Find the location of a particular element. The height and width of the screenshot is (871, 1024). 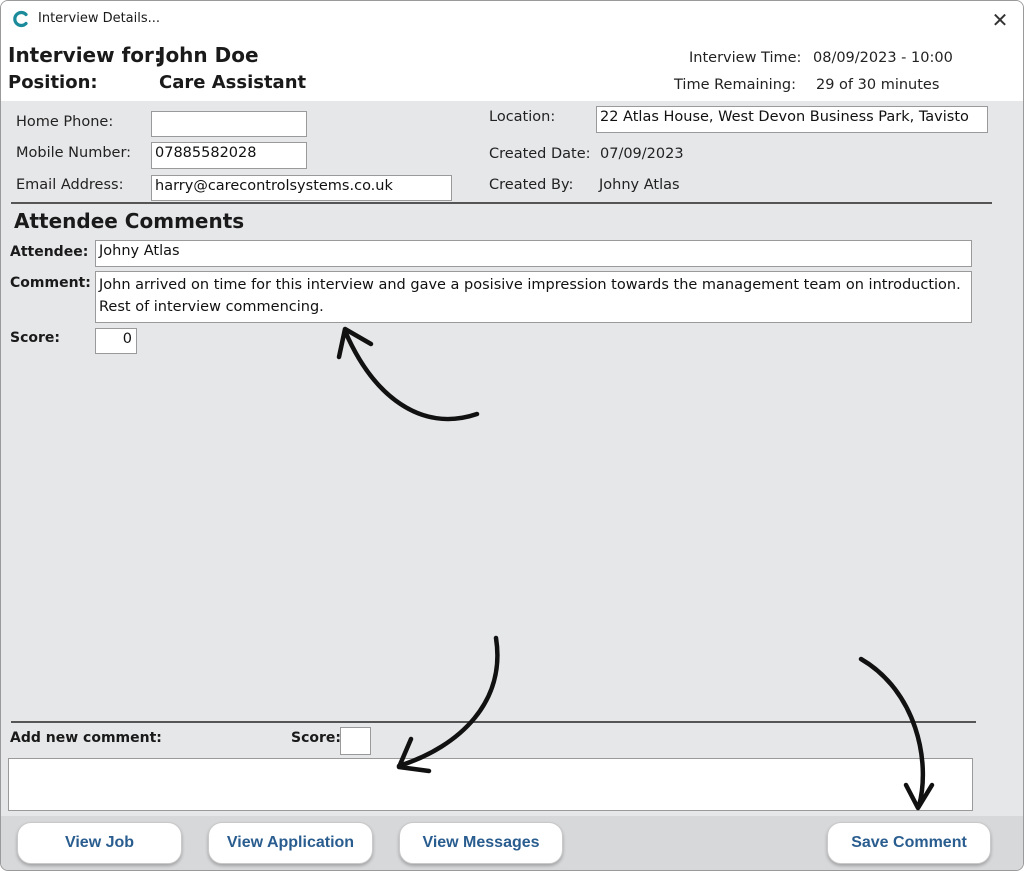

arrow-to-comment-icon is located at coordinates (411, 375).